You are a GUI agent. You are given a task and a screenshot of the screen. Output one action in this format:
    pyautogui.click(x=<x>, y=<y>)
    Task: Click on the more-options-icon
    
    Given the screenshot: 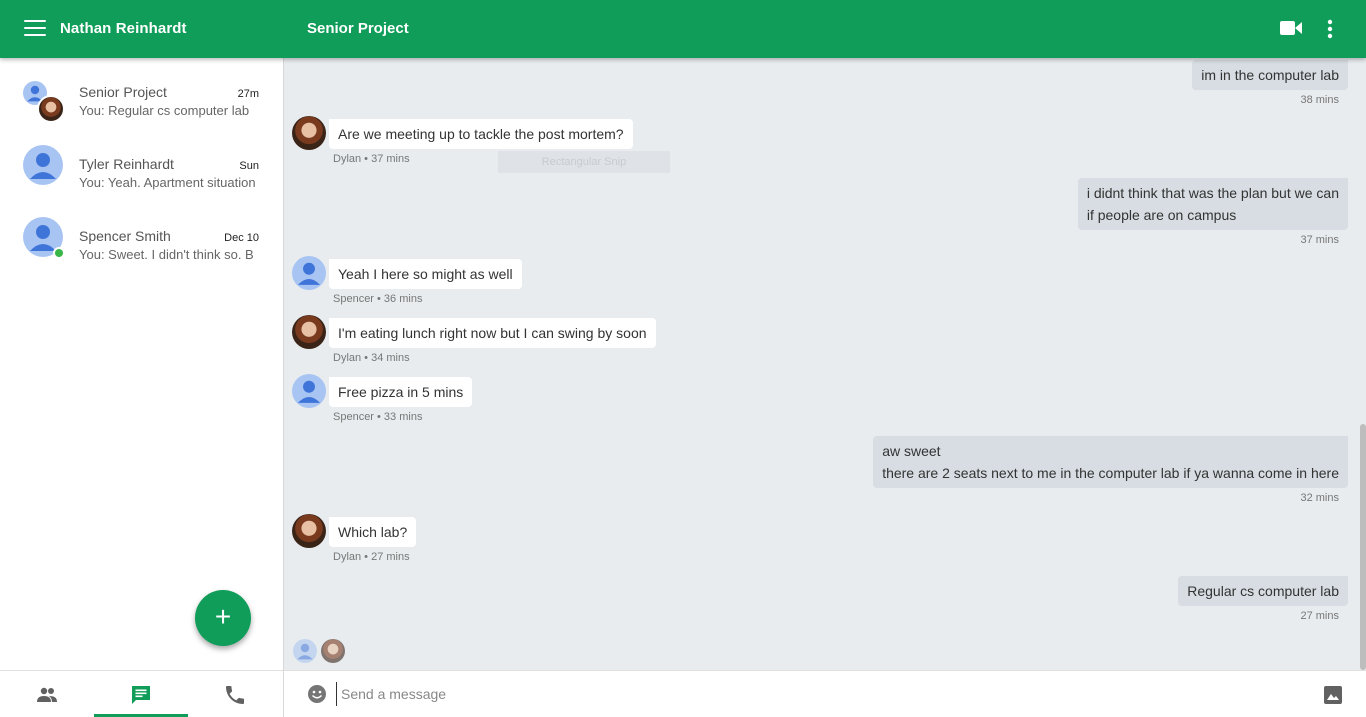 What is the action you would take?
    pyautogui.click(x=1330, y=29)
    